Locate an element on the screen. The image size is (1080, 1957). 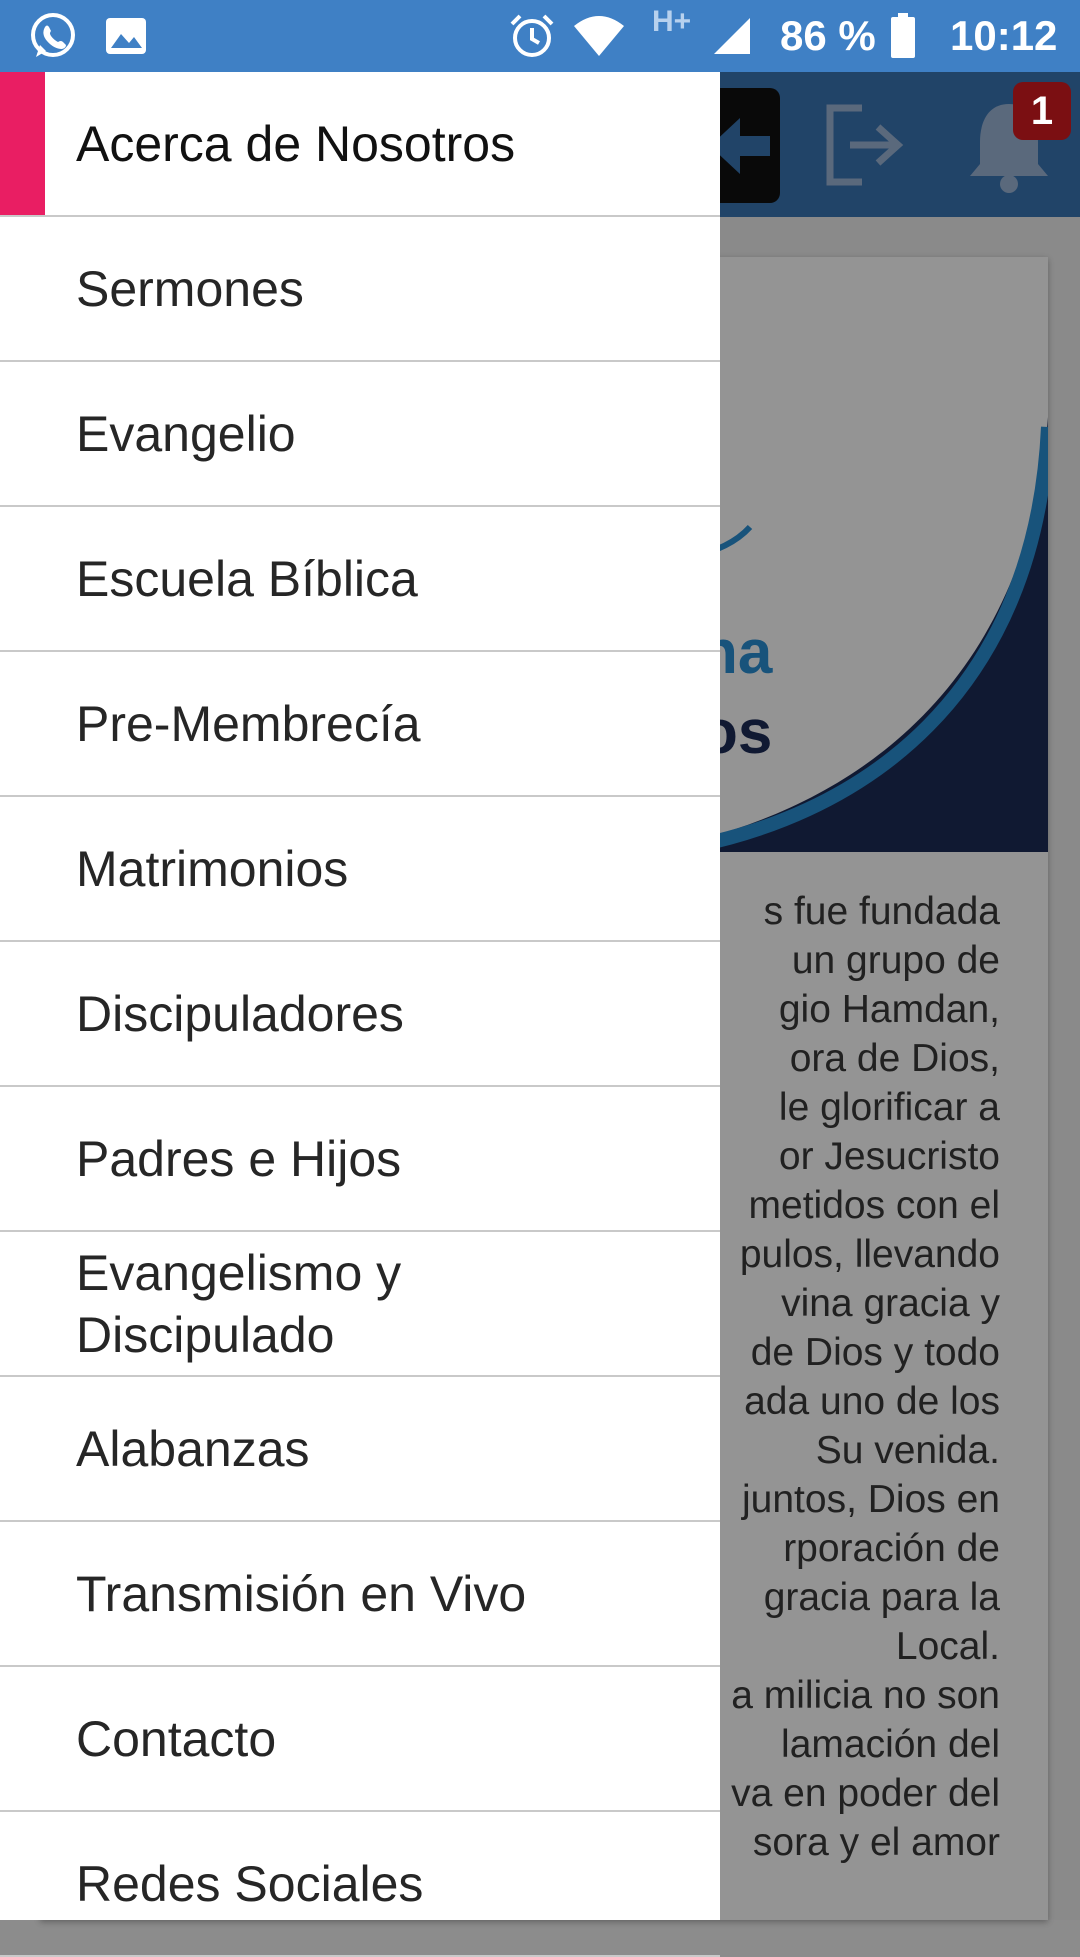
signal-icon is located at coordinates (732, 36).